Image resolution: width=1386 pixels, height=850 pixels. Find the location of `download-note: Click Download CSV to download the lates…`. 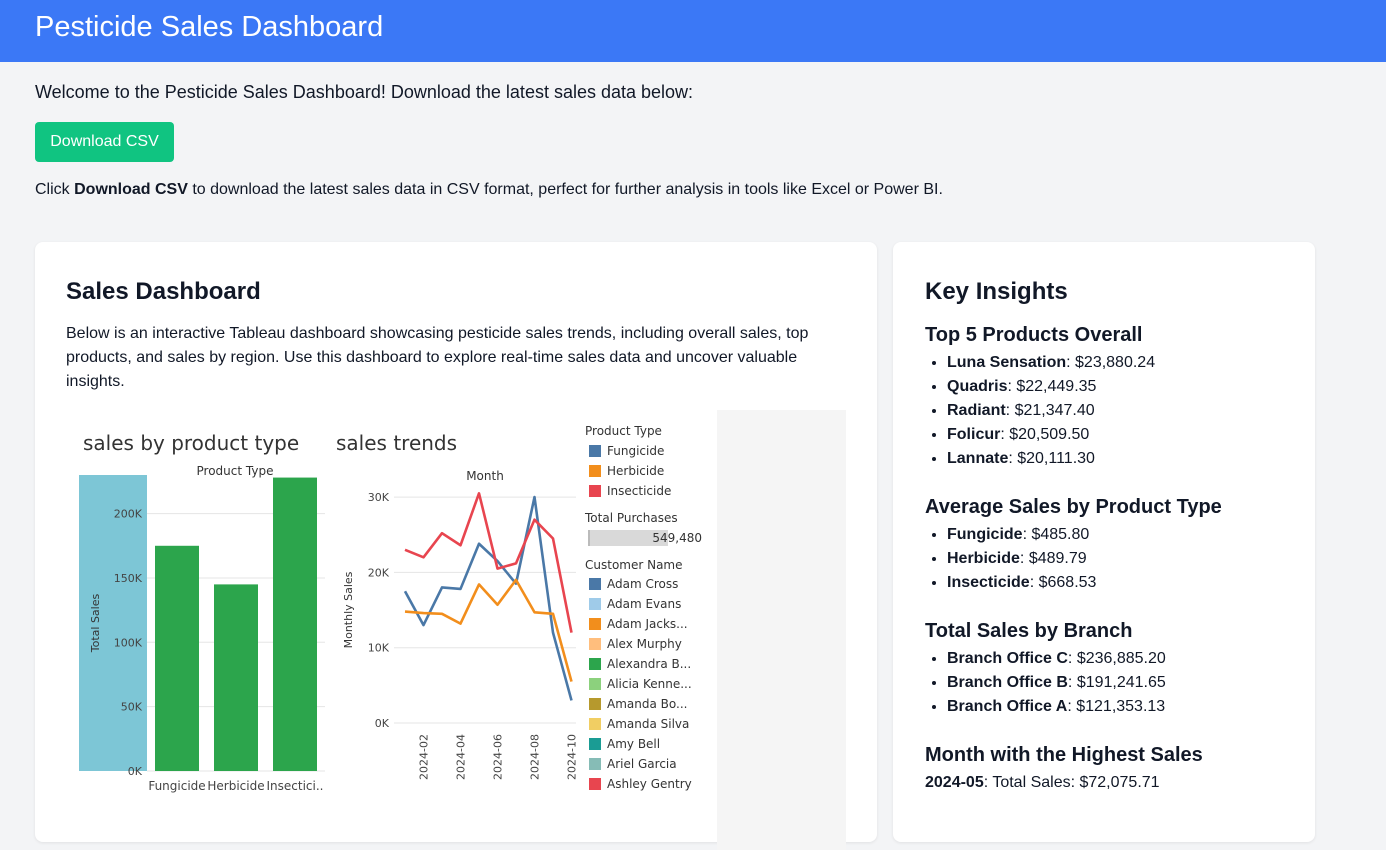

download-note: Click Download CSV to download the lates… is located at coordinates (489, 190).